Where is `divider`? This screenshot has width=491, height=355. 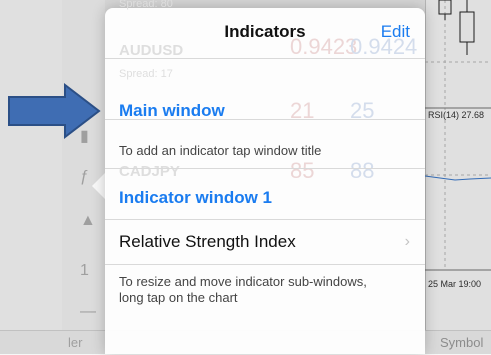
divider is located at coordinates (265, 119).